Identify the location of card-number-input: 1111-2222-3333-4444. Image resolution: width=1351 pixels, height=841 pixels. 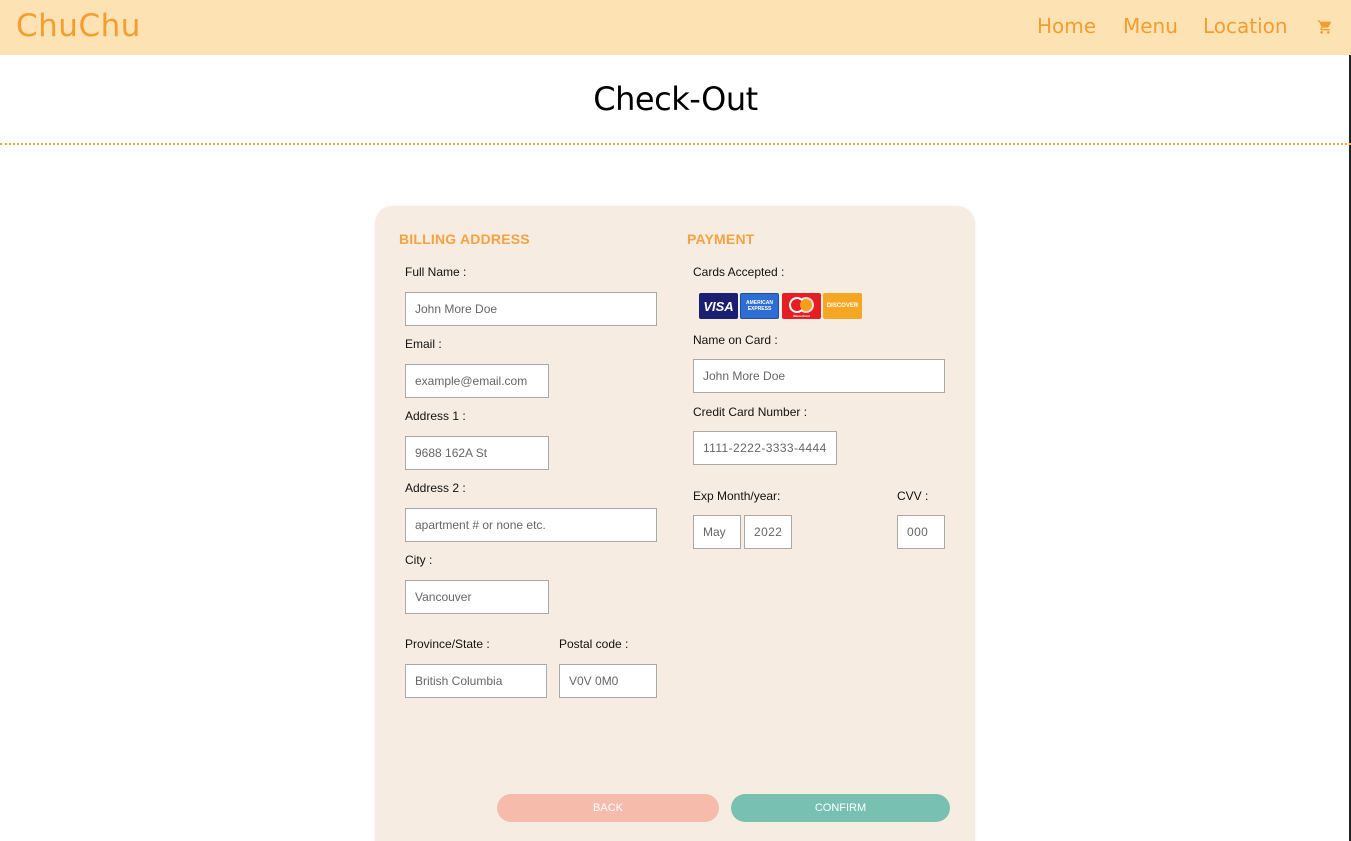
(765, 448).